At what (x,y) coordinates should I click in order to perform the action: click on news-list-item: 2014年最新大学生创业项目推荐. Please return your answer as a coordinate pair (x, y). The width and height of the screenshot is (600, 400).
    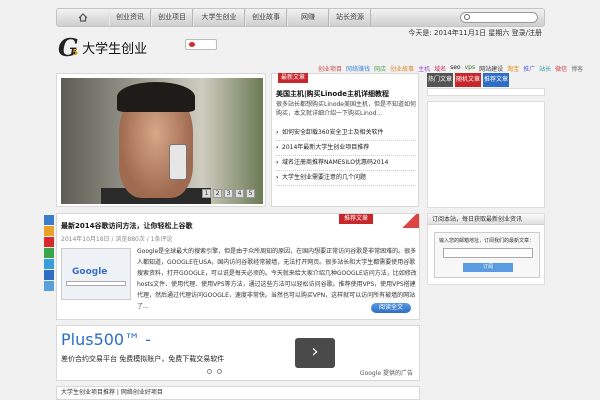
    Looking at the image, I should click on (346, 148).